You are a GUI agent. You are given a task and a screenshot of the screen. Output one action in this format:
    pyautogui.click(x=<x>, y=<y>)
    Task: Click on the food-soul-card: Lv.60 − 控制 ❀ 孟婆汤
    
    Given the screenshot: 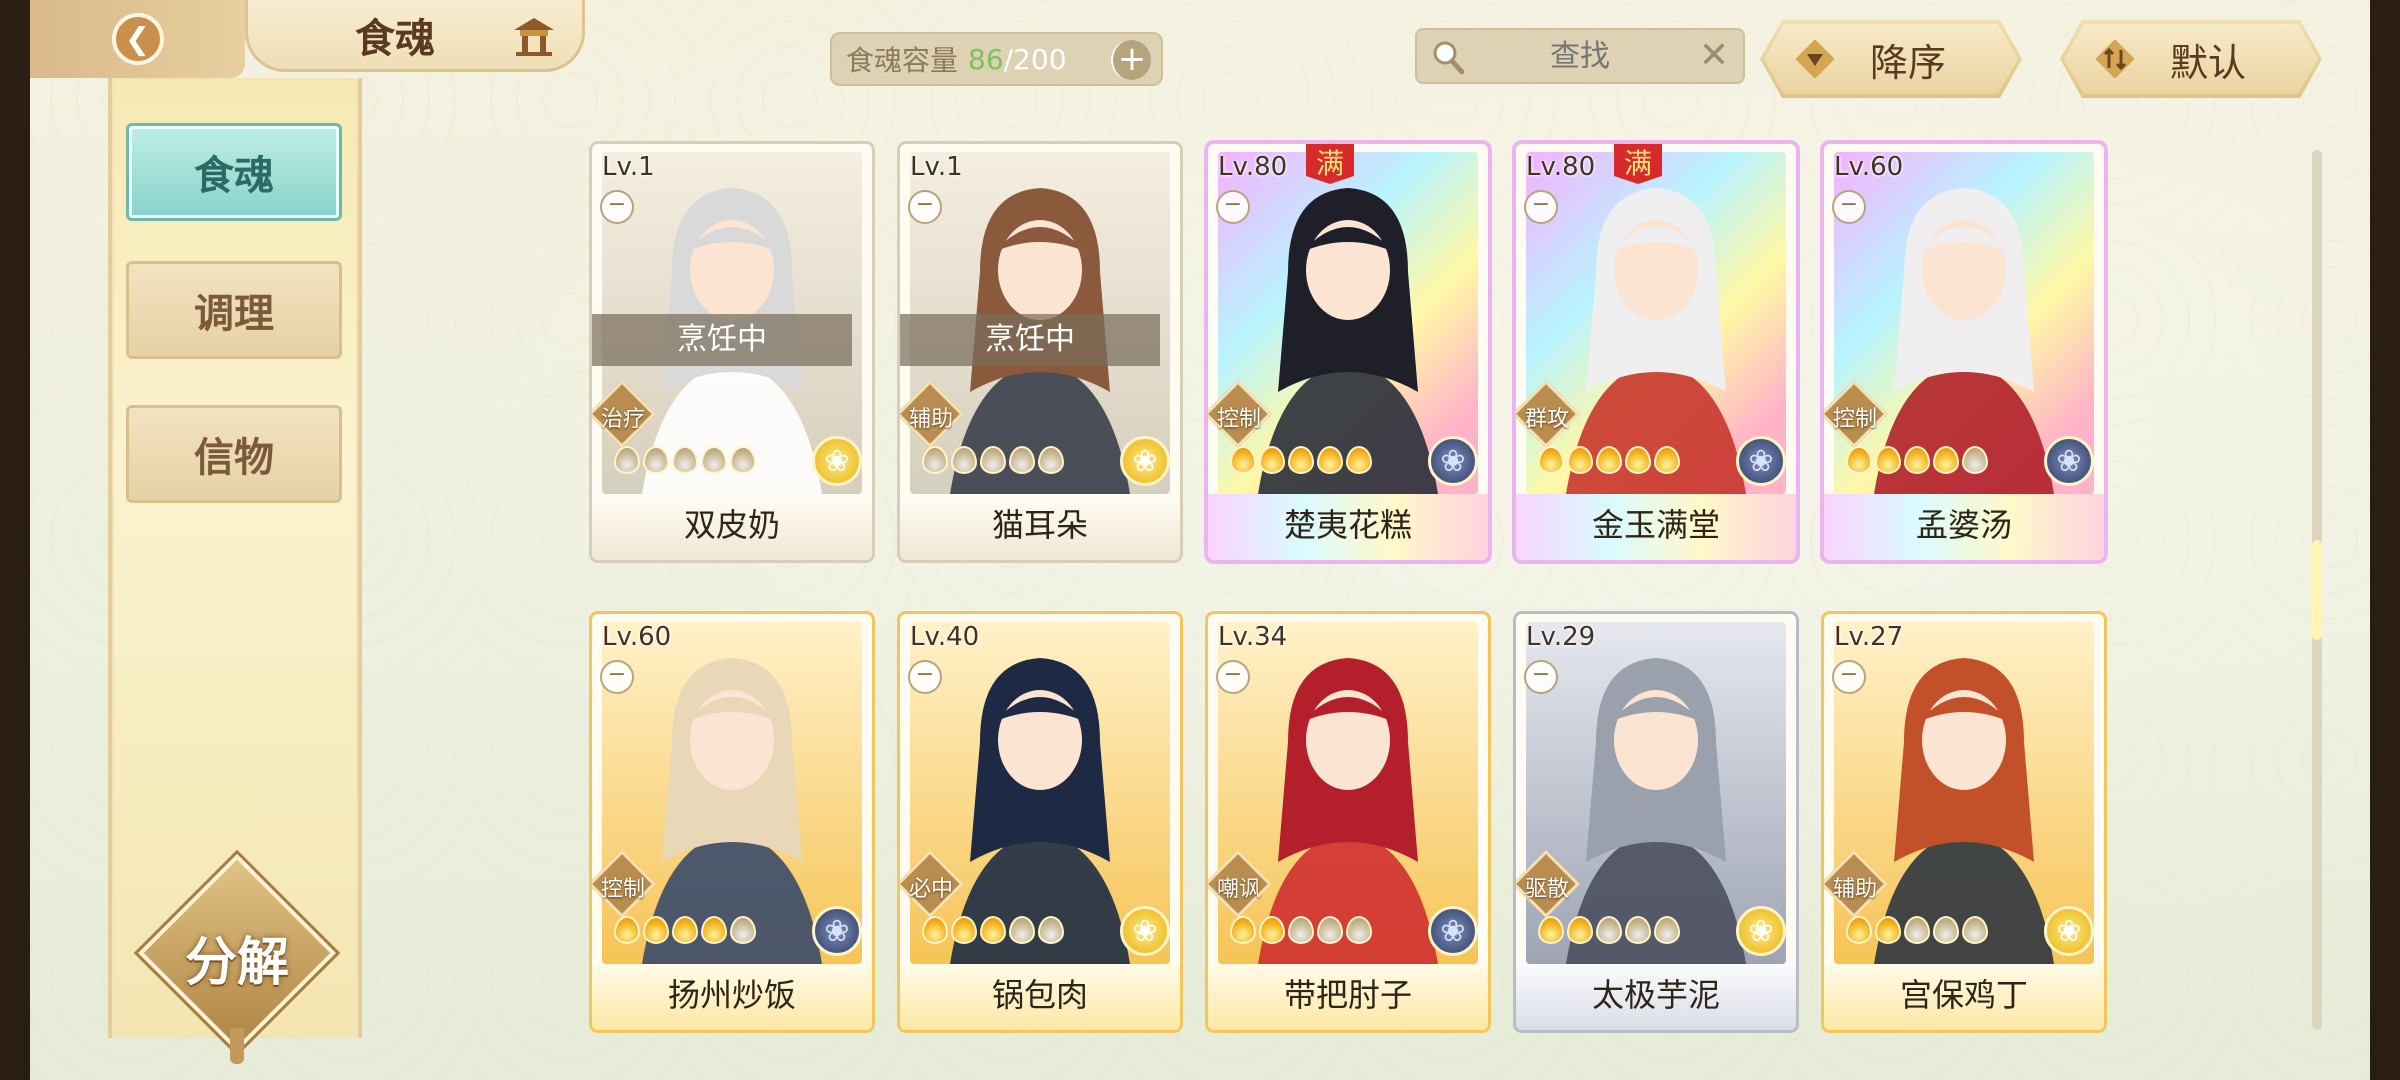 What is the action you would take?
    pyautogui.click(x=1964, y=352)
    